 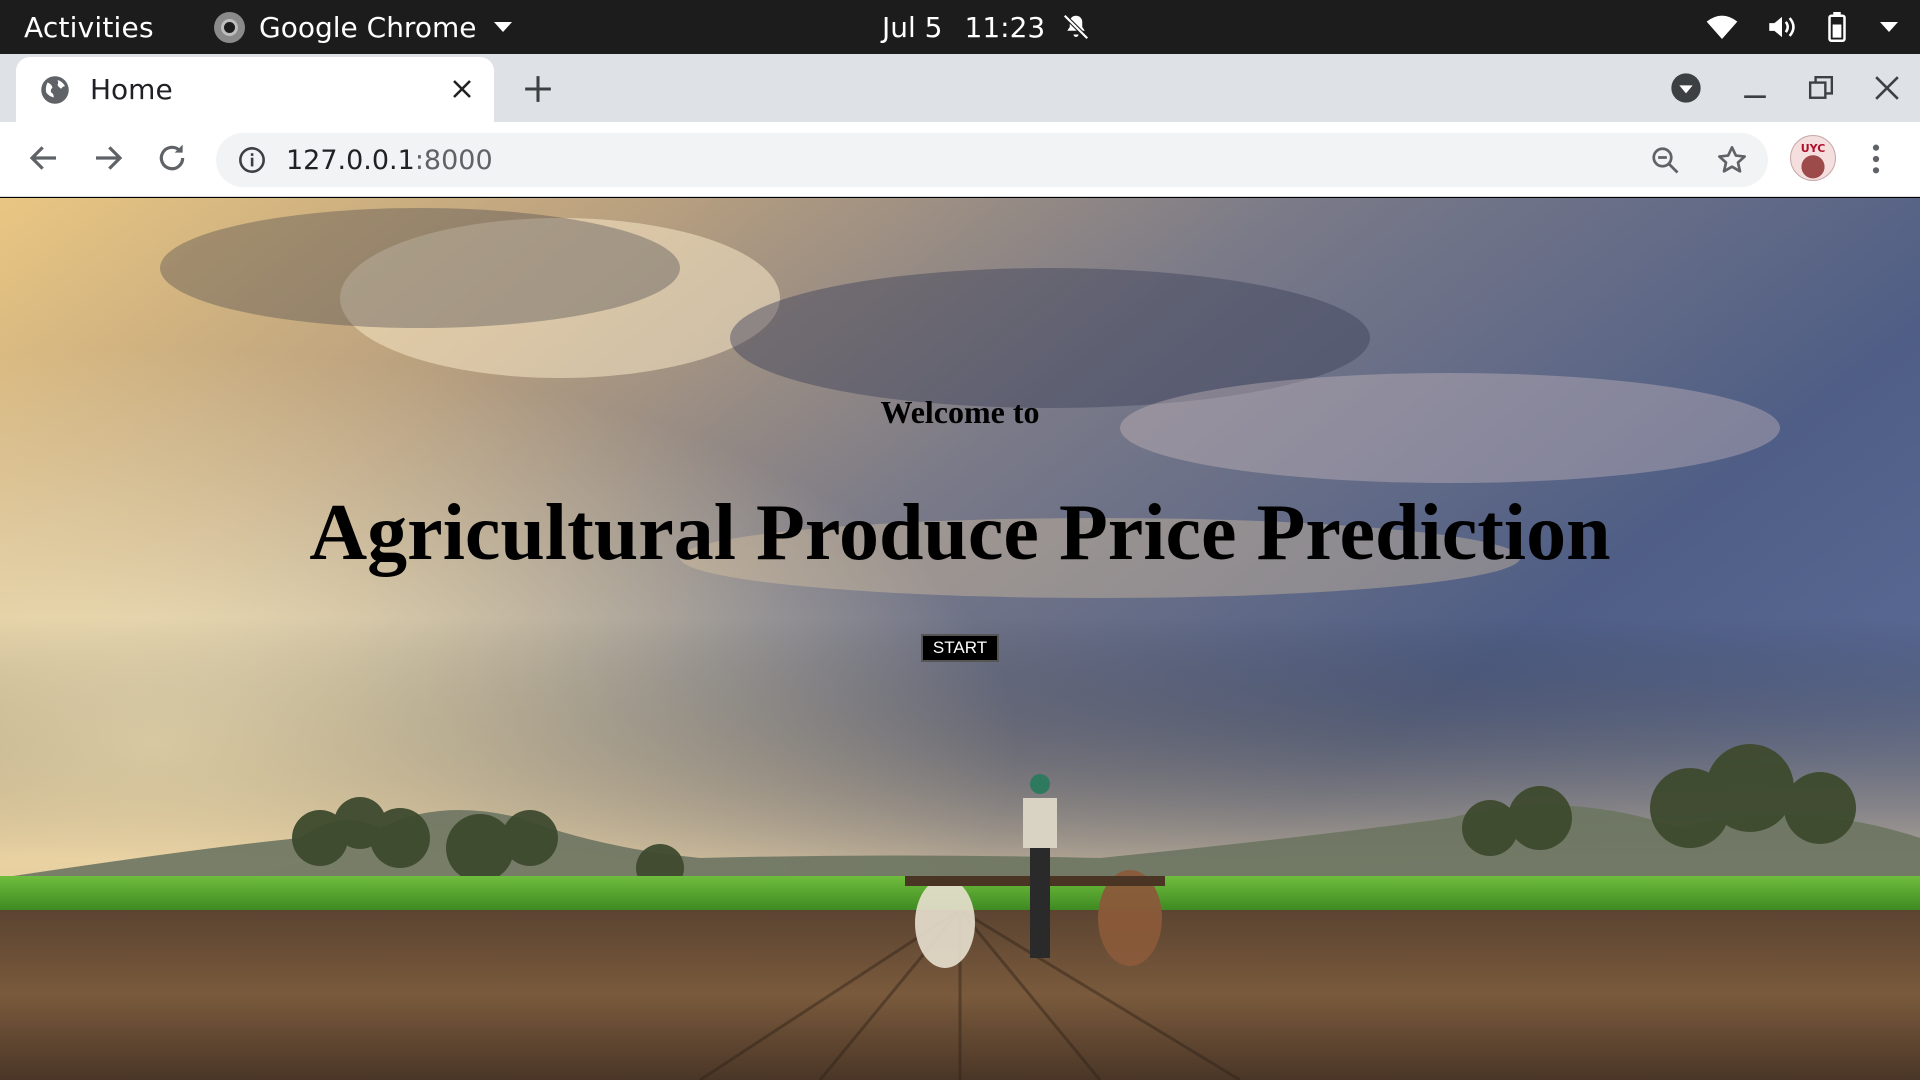 I want to click on zoom-out-icon, so click(x=1665, y=160).